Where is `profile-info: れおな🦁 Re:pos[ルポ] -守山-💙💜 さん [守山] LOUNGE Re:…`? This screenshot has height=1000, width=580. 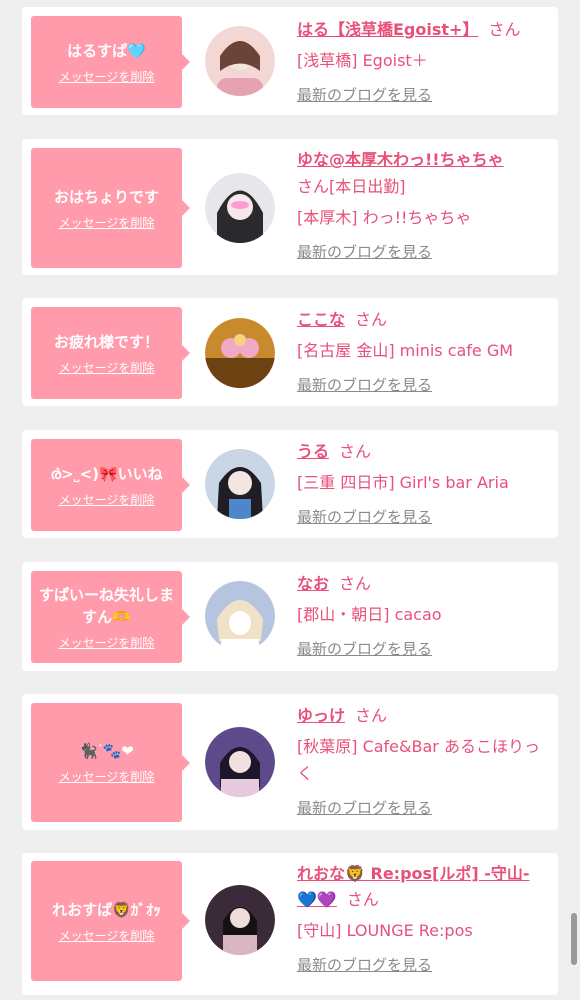 profile-info: れおな🦁 Re:pos[ルポ] -守山-💙💜 さん [守山] LOUNGE Re:… is located at coordinates (423, 918).